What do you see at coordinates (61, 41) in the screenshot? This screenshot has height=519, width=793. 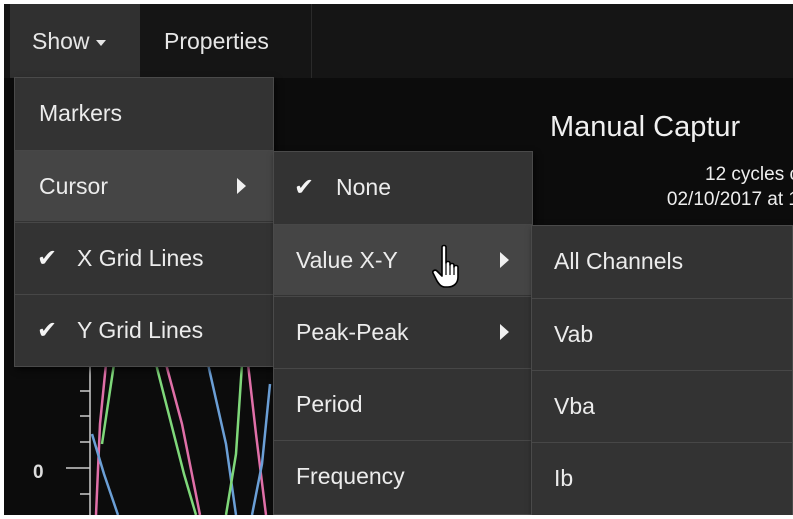 I see `show-menu-label: Show` at bounding box center [61, 41].